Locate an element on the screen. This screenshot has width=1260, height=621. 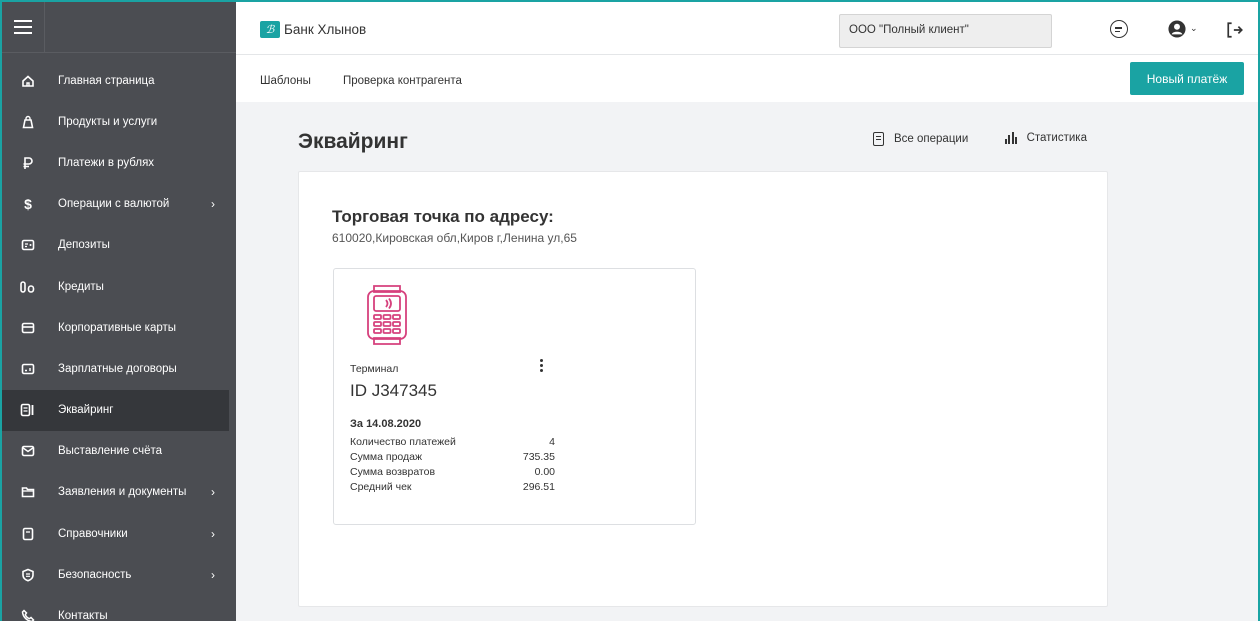
sidebar-item: Выставление счёта is located at coordinates (119, 451).